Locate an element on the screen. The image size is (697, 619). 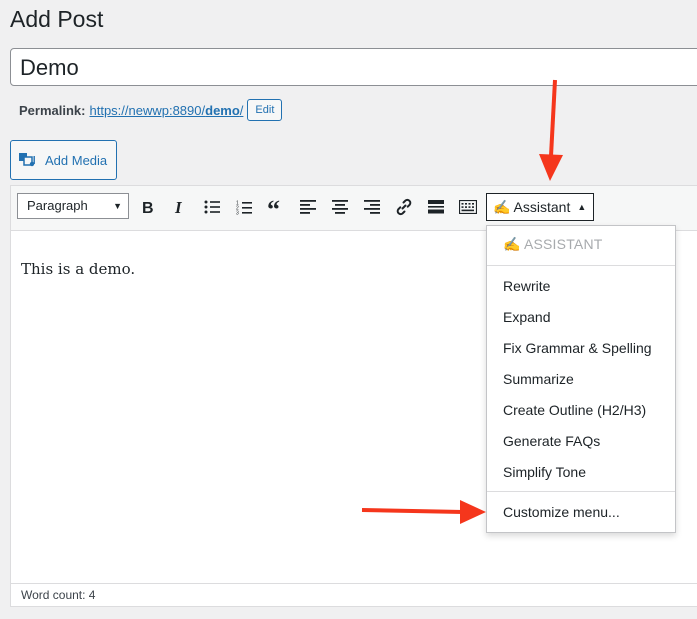
annotation-arrow-down is located at coordinates (551, 130).